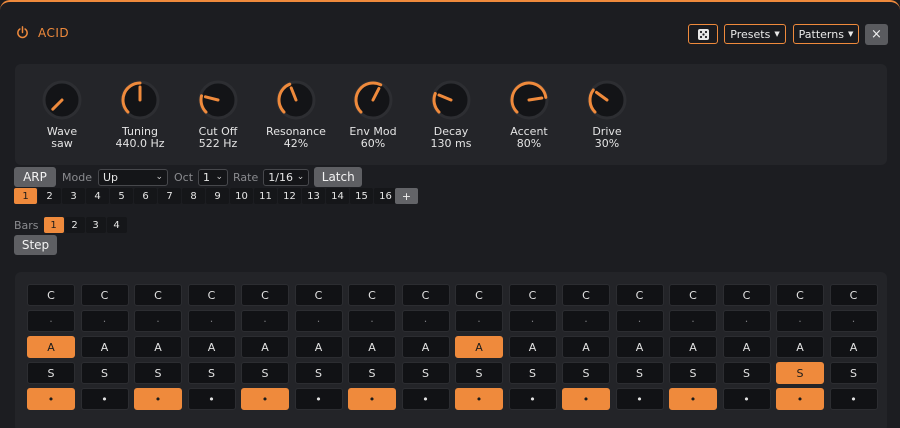 The width and height of the screenshot is (900, 428). Describe the element at coordinates (62, 115) in the screenshot. I see `knob-wave: Wave saw` at that location.